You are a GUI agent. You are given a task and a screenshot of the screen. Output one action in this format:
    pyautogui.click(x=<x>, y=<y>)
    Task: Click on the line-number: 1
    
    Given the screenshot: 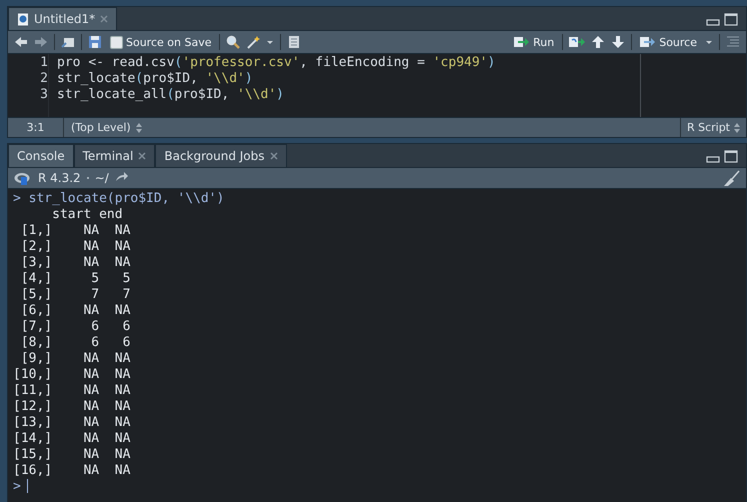 What is the action you would take?
    pyautogui.click(x=43, y=63)
    